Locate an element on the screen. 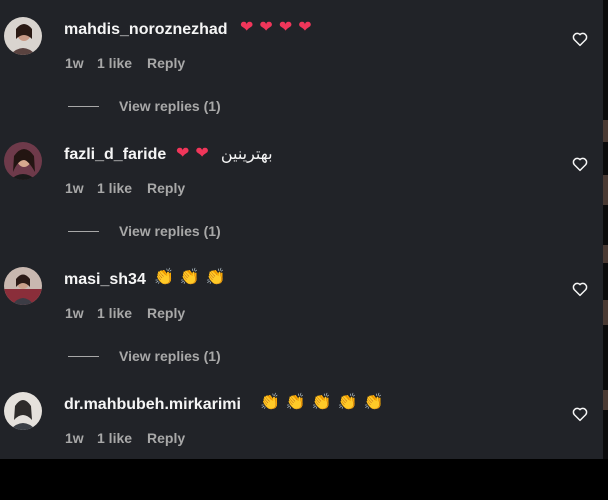 This screenshot has width=608, height=500. comment-username: mahdis_noroznezhad is located at coordinates (146, 30).